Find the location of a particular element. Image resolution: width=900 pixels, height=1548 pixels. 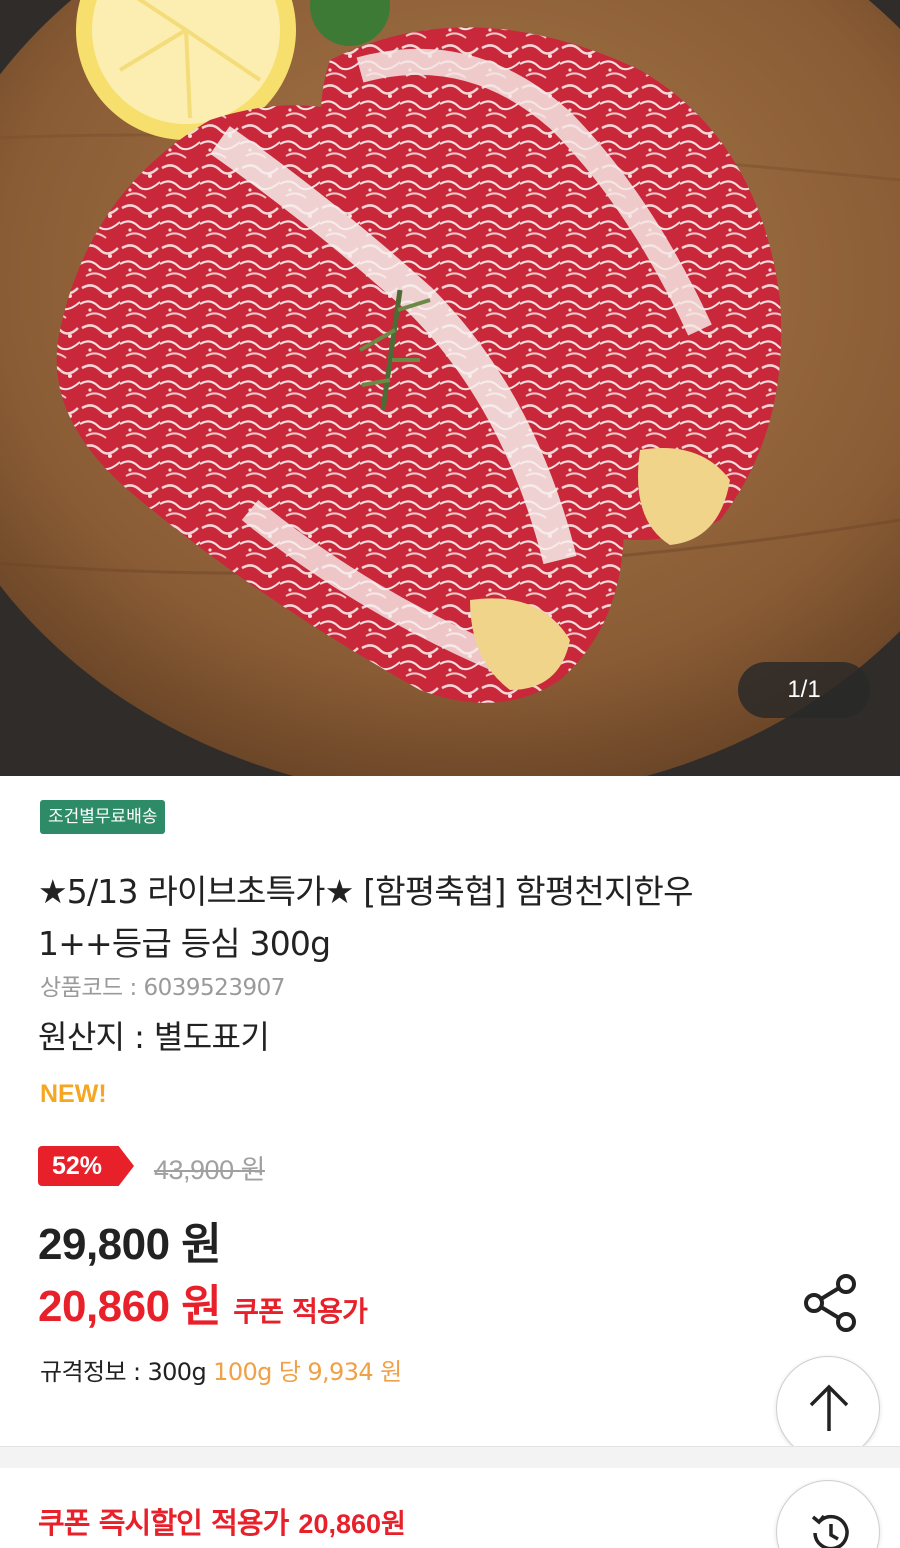

coupon-price-row: 20,860 원 쿠폰 적용가 is located at coordinates (203, 1302).